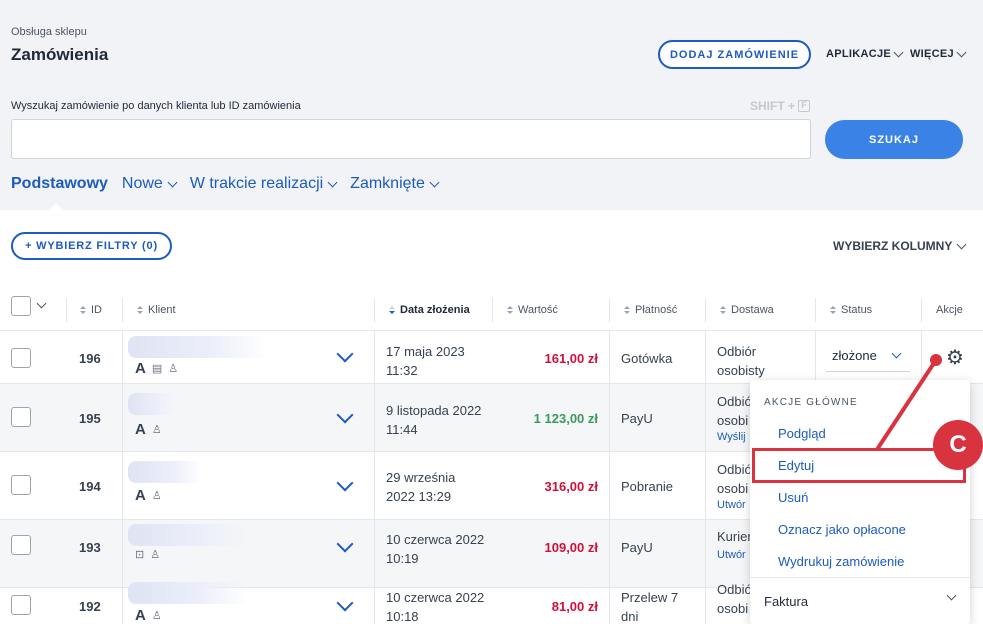 The width and height of the screenshot is (983, 624). Describe the element at coordinates (156, 310) in the screenshot. I see `column-header-client: Klient` at that location.